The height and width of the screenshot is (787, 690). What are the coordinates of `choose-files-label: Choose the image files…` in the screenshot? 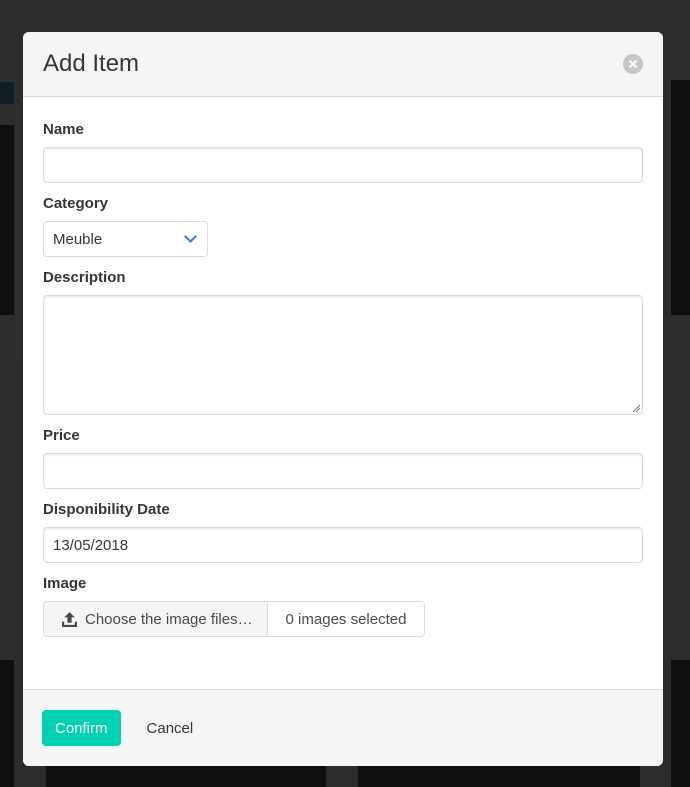 It's located at (169, 619).